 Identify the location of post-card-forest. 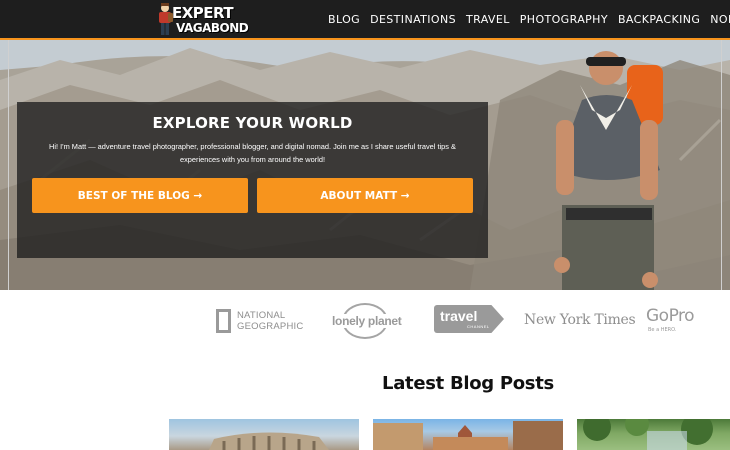
(653, 434).